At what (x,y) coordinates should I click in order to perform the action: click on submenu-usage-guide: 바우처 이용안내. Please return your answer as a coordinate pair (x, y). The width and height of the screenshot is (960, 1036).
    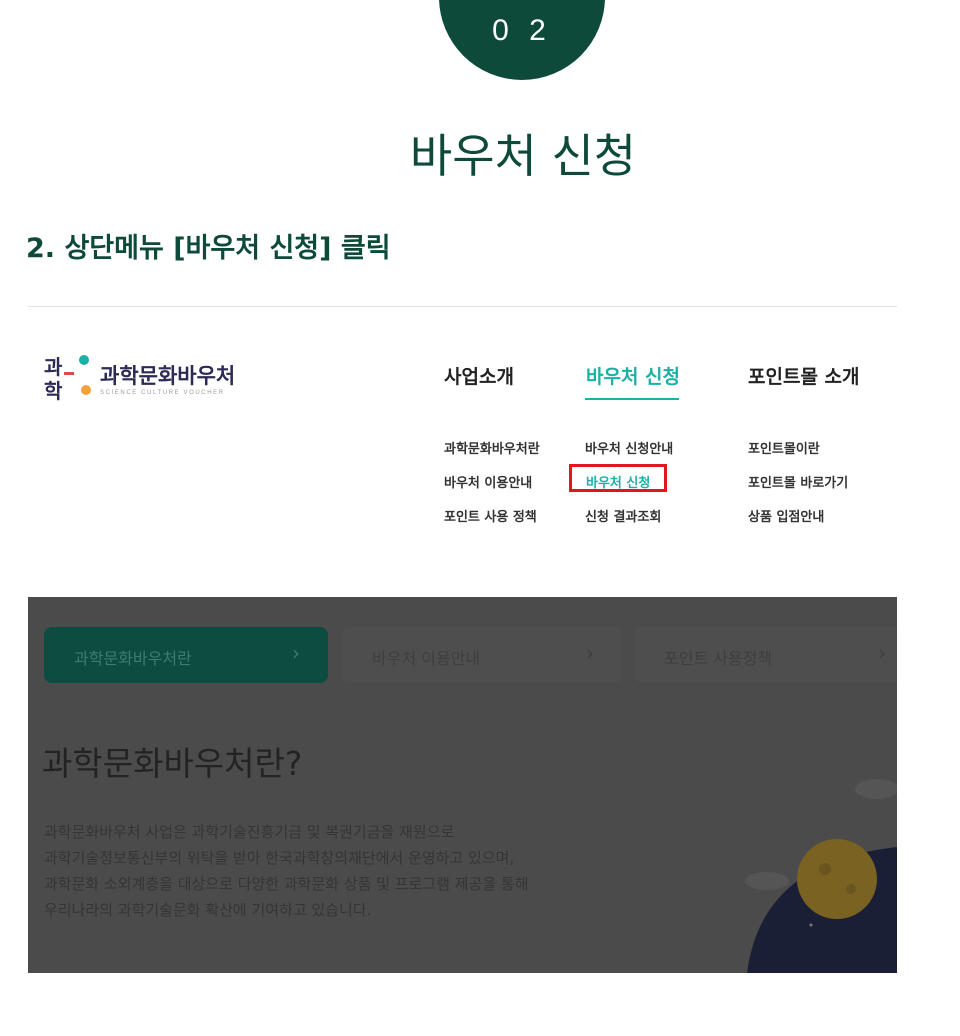
    Looking at the image, I should click on (488, 481).